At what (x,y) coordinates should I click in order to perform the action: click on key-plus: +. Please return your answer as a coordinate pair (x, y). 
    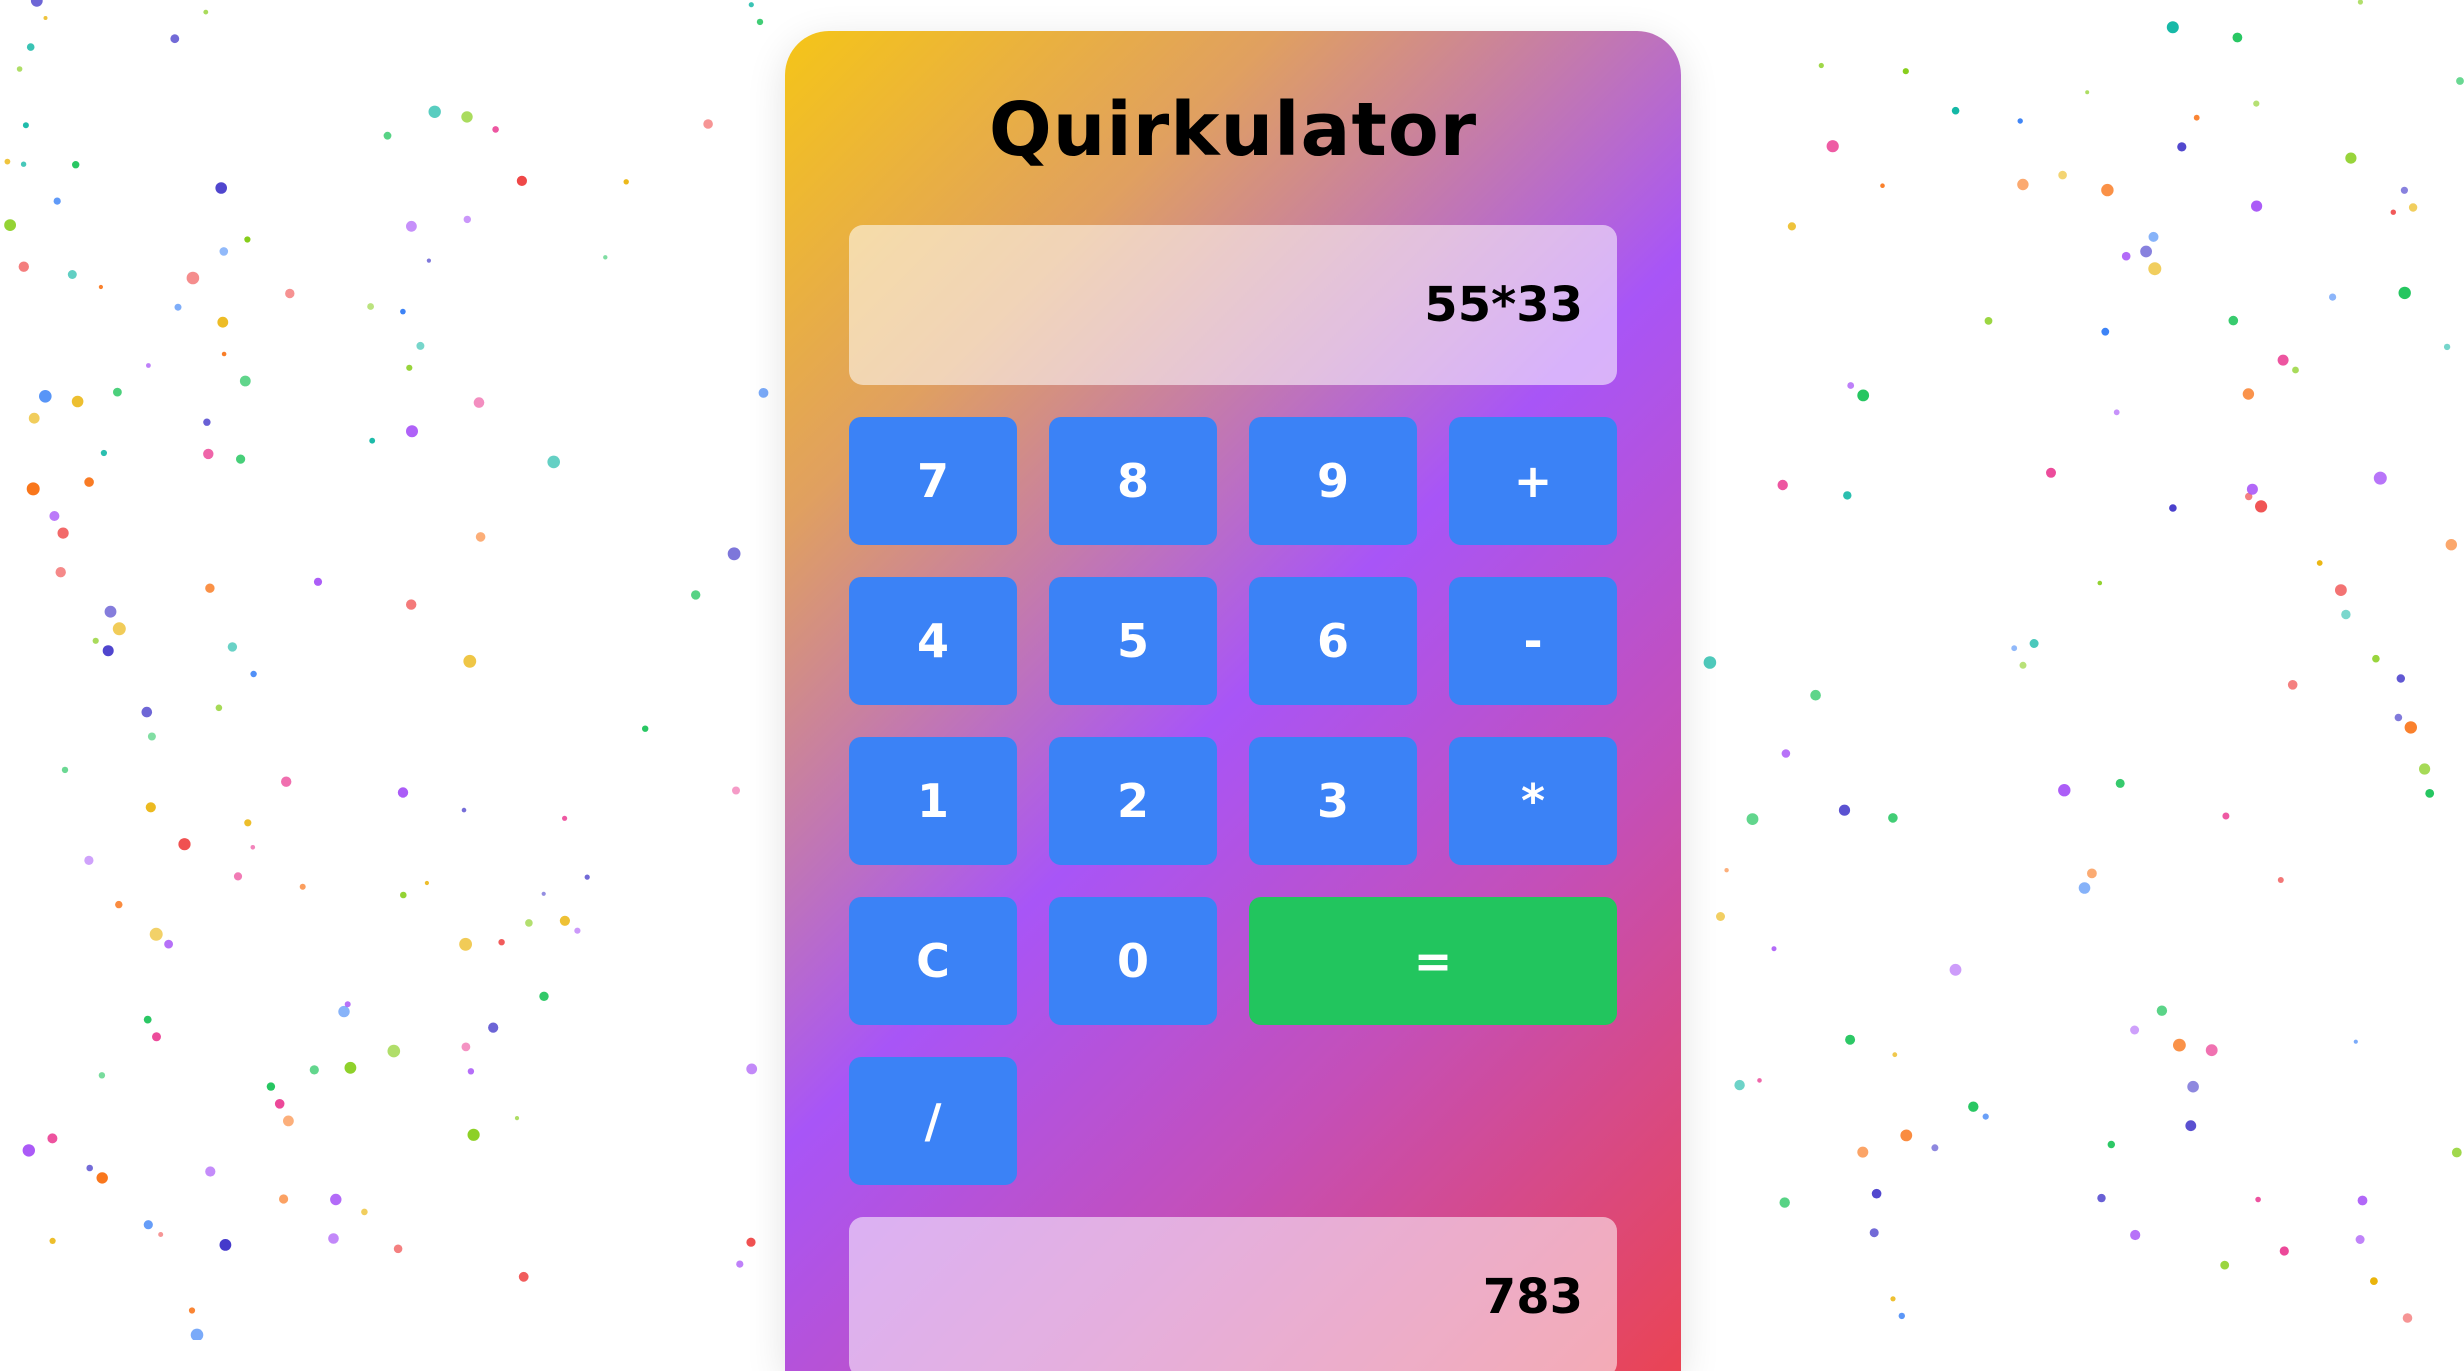
    Looking at the image, I should click on (1533, 481).